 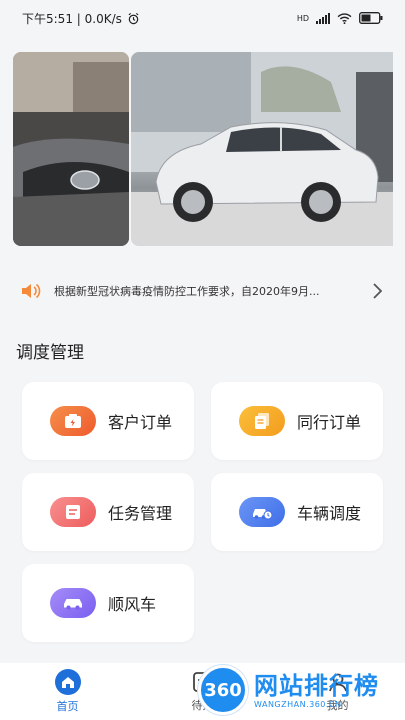 What do you see at coordinates (31, 291) in the screenshot?
I see `speaker-icon` at bounding box center [31, 291].